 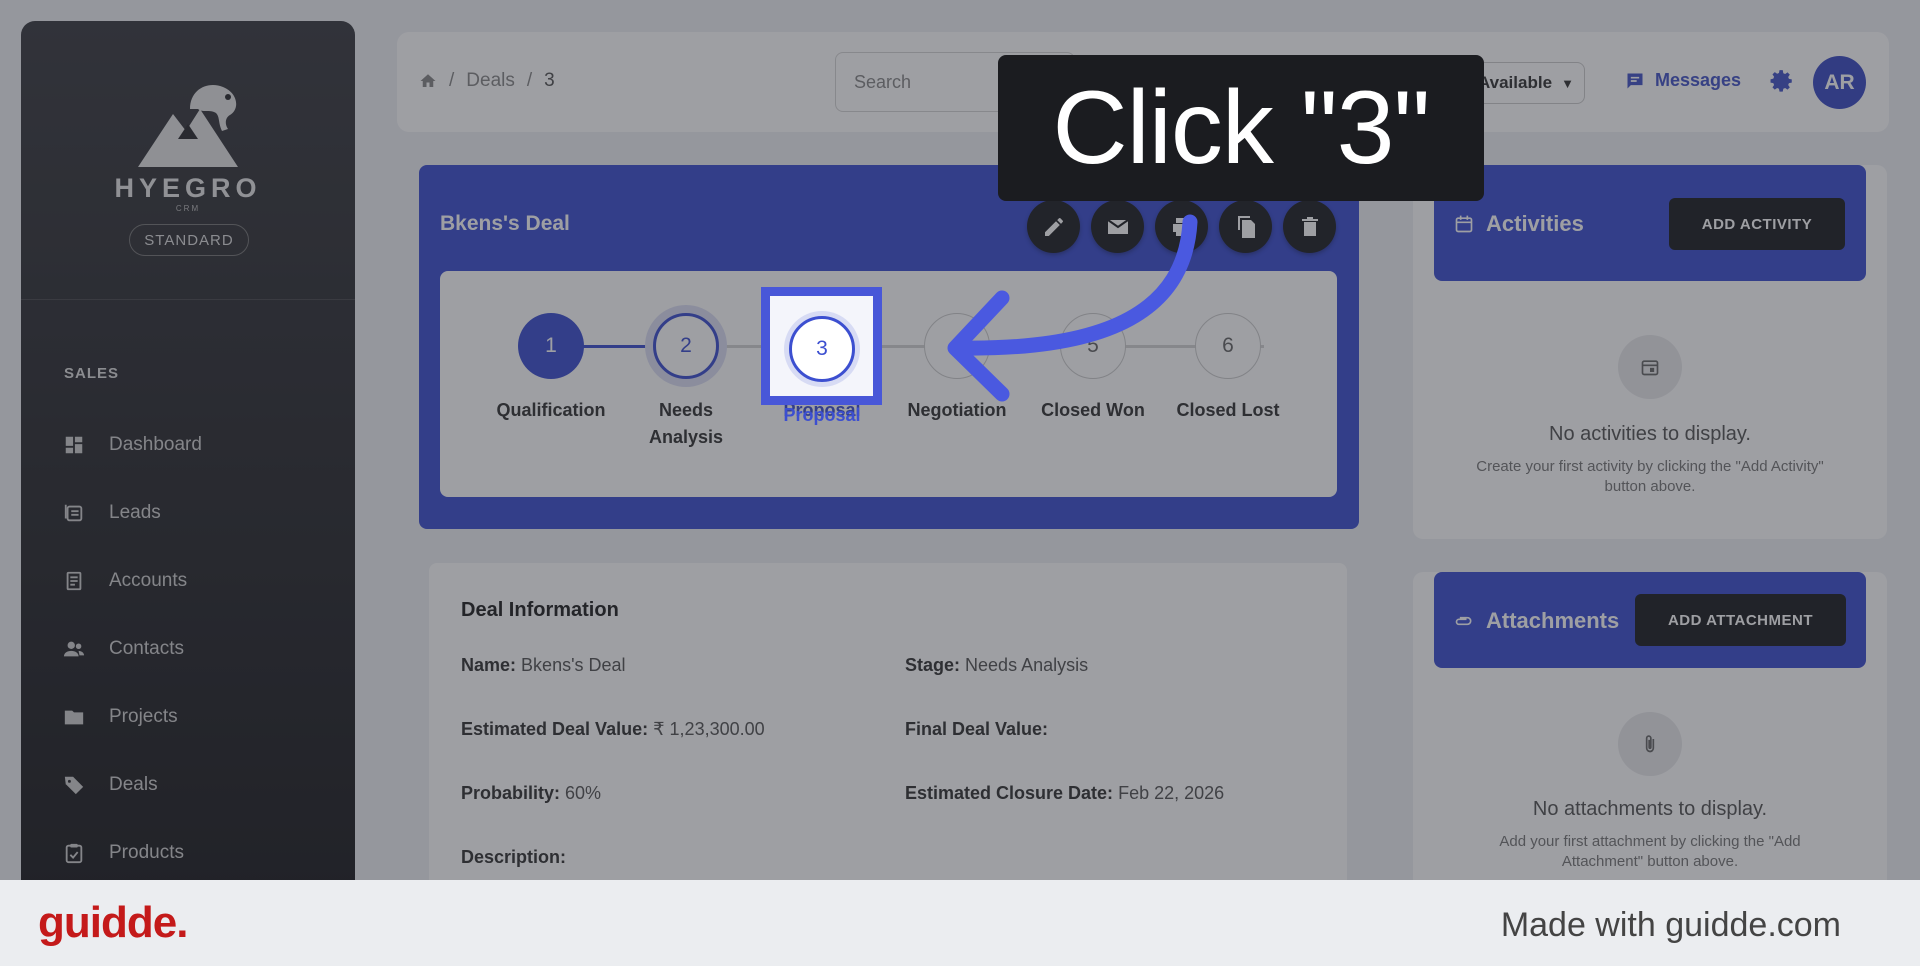 I want to click on made-with-text: Made with guidde.com, so click(x=1670, y=925).